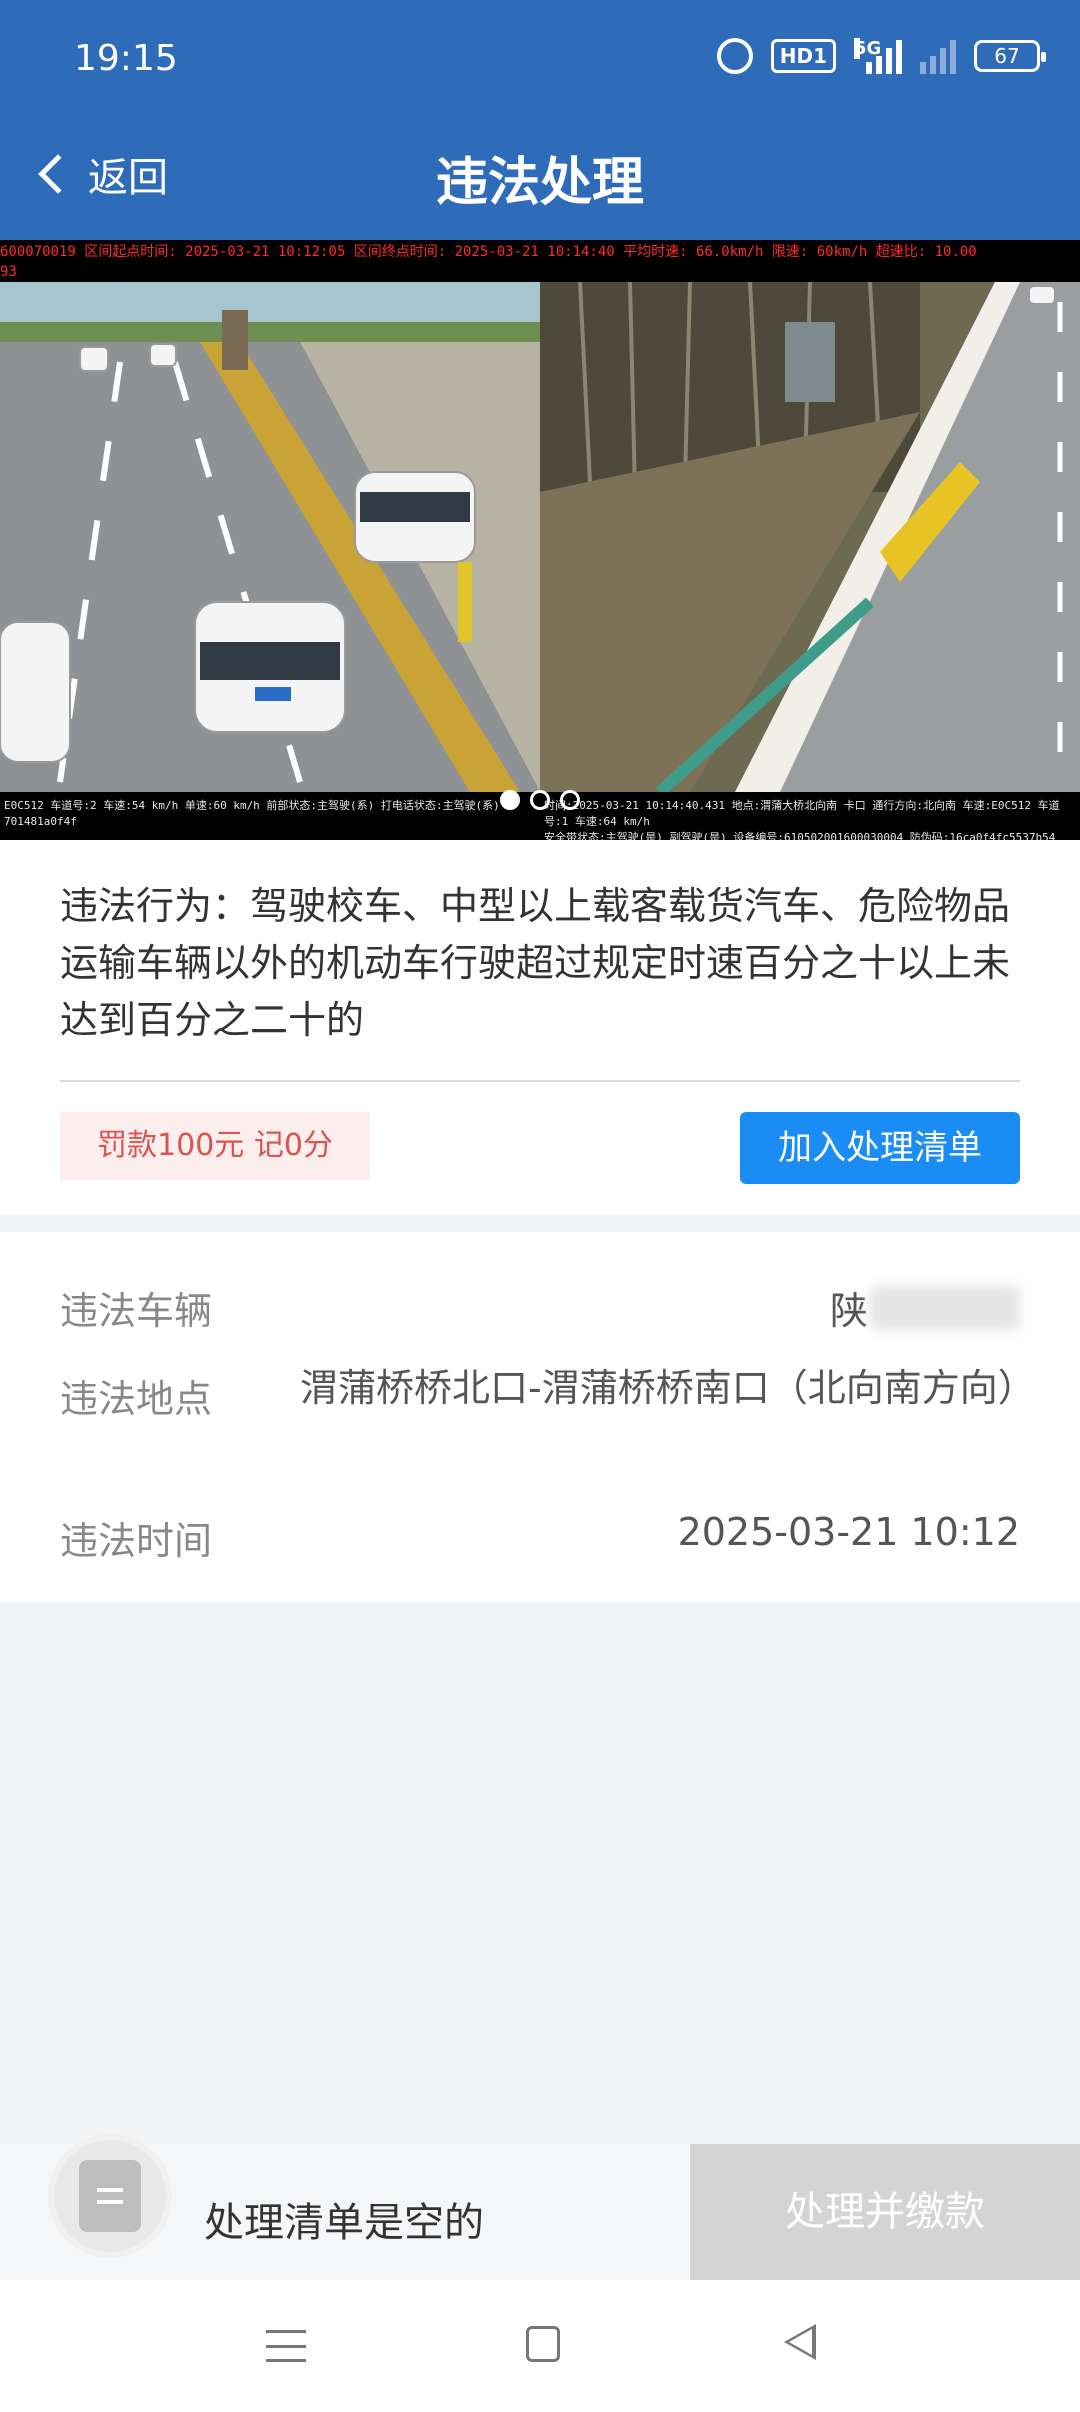 This screenshot has width=1080, height=2412. What do you see at coordinates (8, 272) in the screenshot?
I see `photo-caption-top-line2: 93` at bounding box center [8, 272].